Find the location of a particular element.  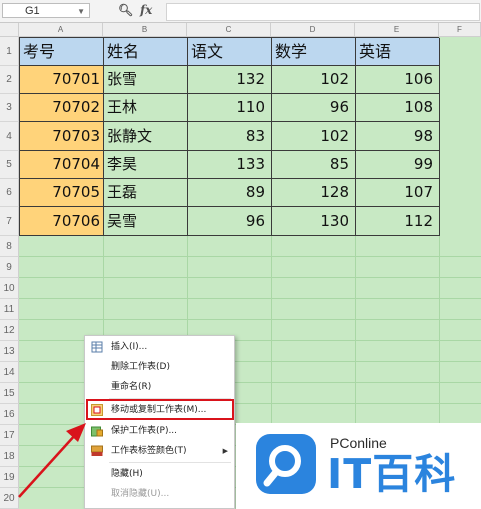

menu-item-delete-sheet: 删除工作表(D) is located at coordinates (159, 367).